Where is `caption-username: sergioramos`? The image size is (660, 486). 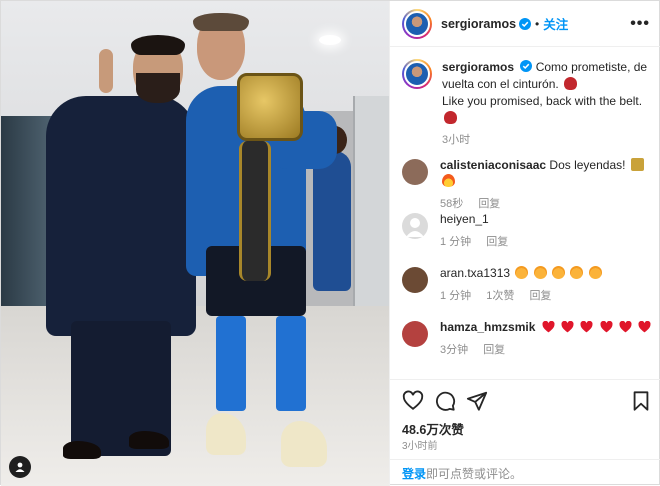
caption-username: sergioramos is located at coordinates (478, 67).